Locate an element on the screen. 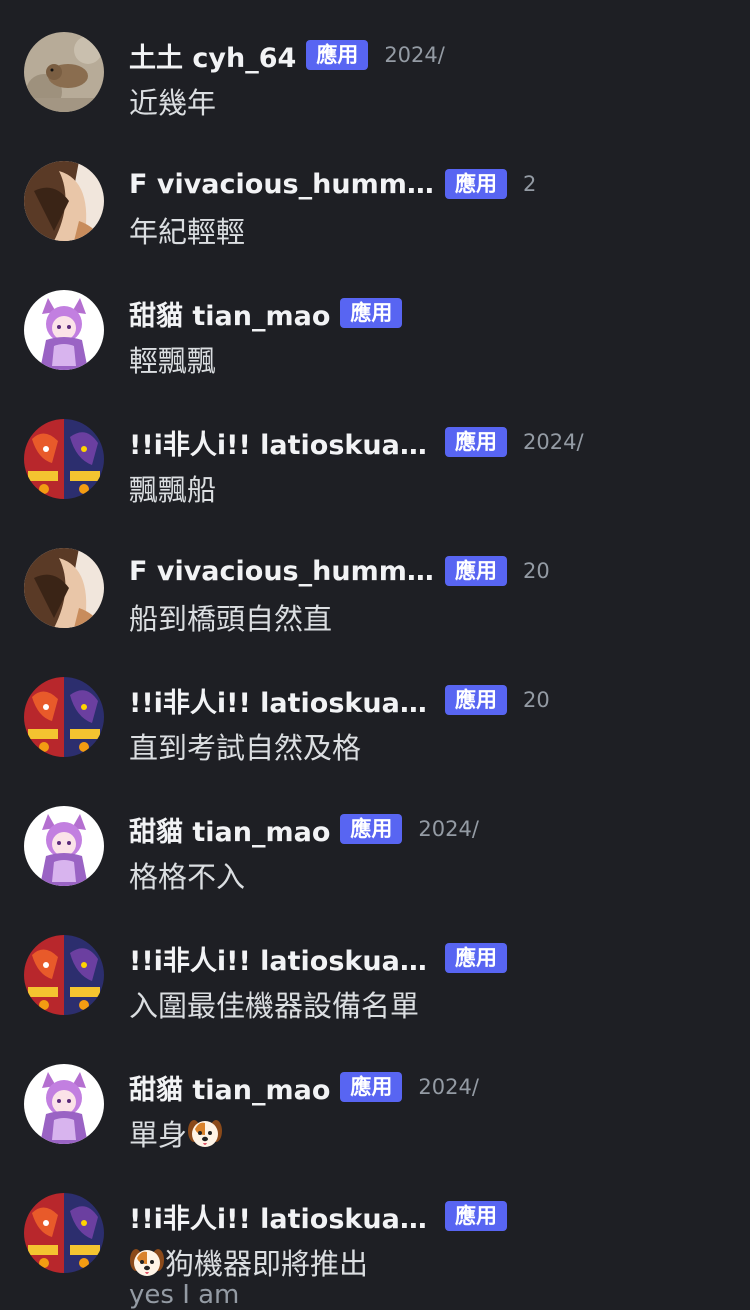  message-text: 船到橋頭自然直 is located at coordinates (231, 619).